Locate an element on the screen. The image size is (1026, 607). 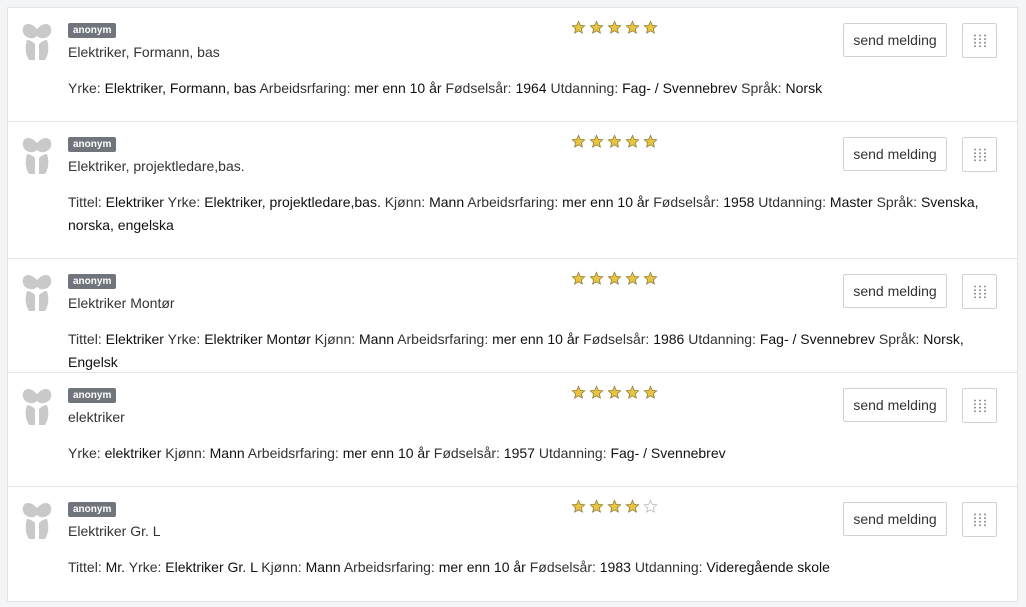
detail-value: Norsk is located at coordinates (804, 88).